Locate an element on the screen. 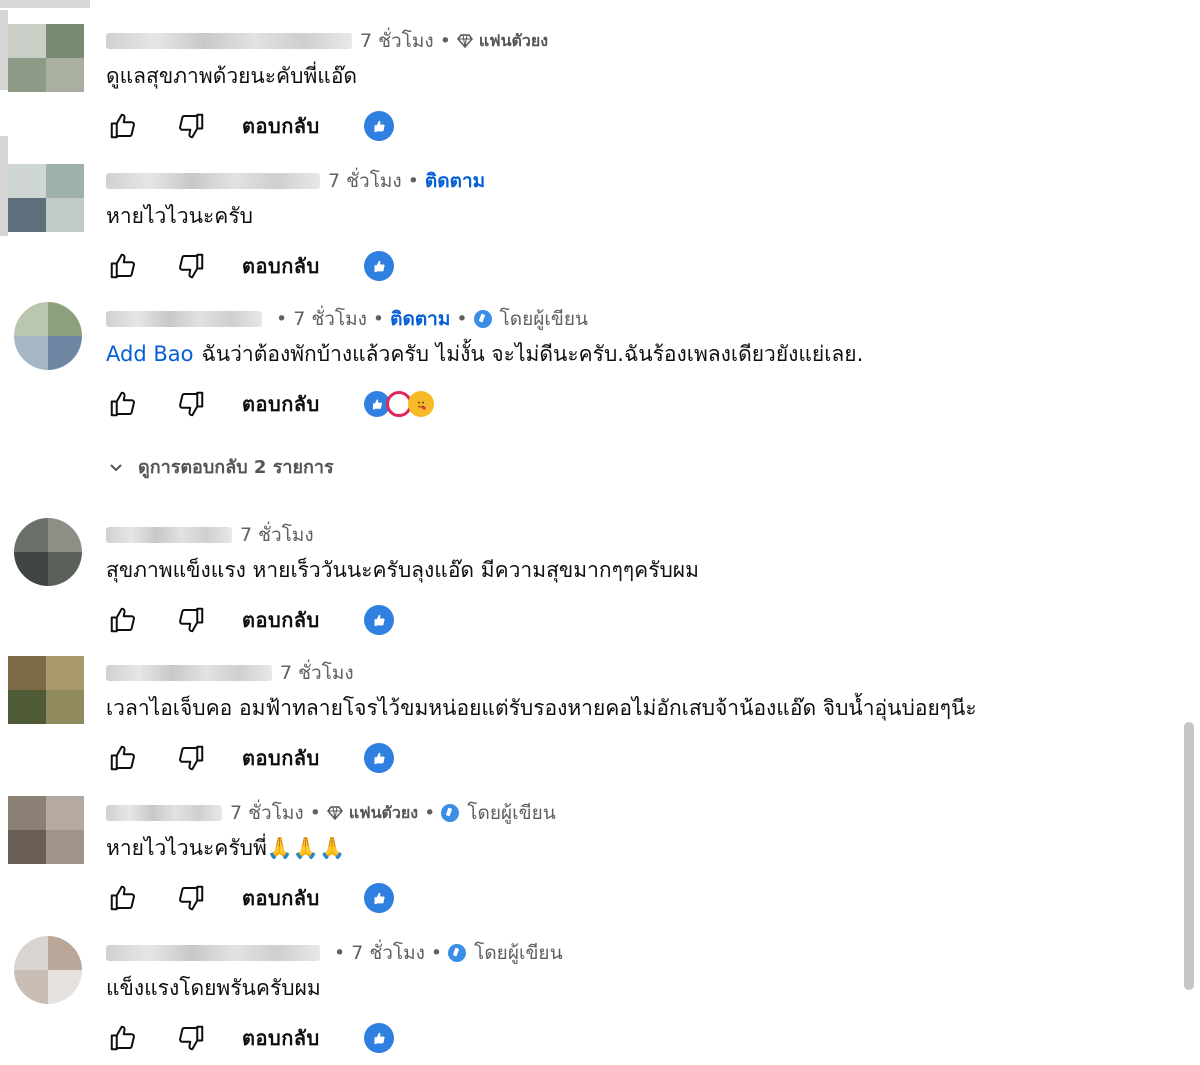 The image size is (1200, 1065). care-reaction-icon is located at coordinates (420, 404).